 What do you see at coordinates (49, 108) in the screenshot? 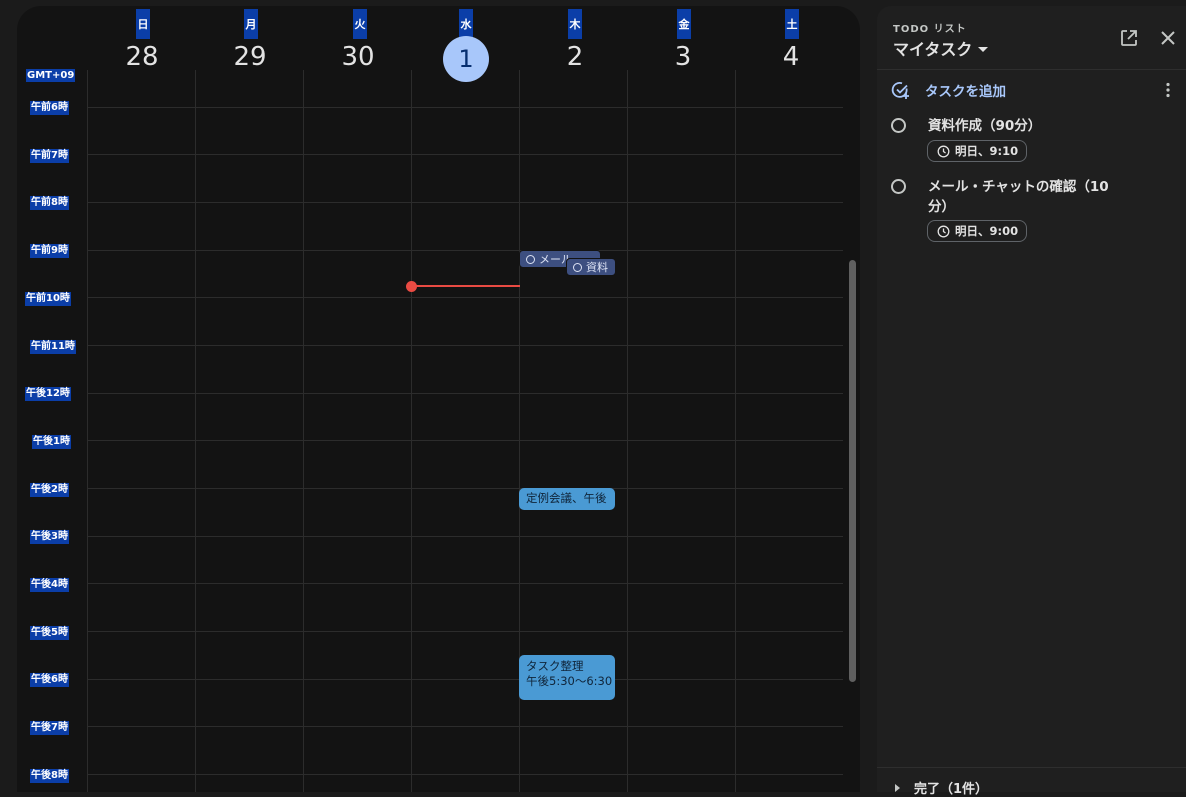
I see `hour-label: 午前6時` at bounding box center [49, 108].